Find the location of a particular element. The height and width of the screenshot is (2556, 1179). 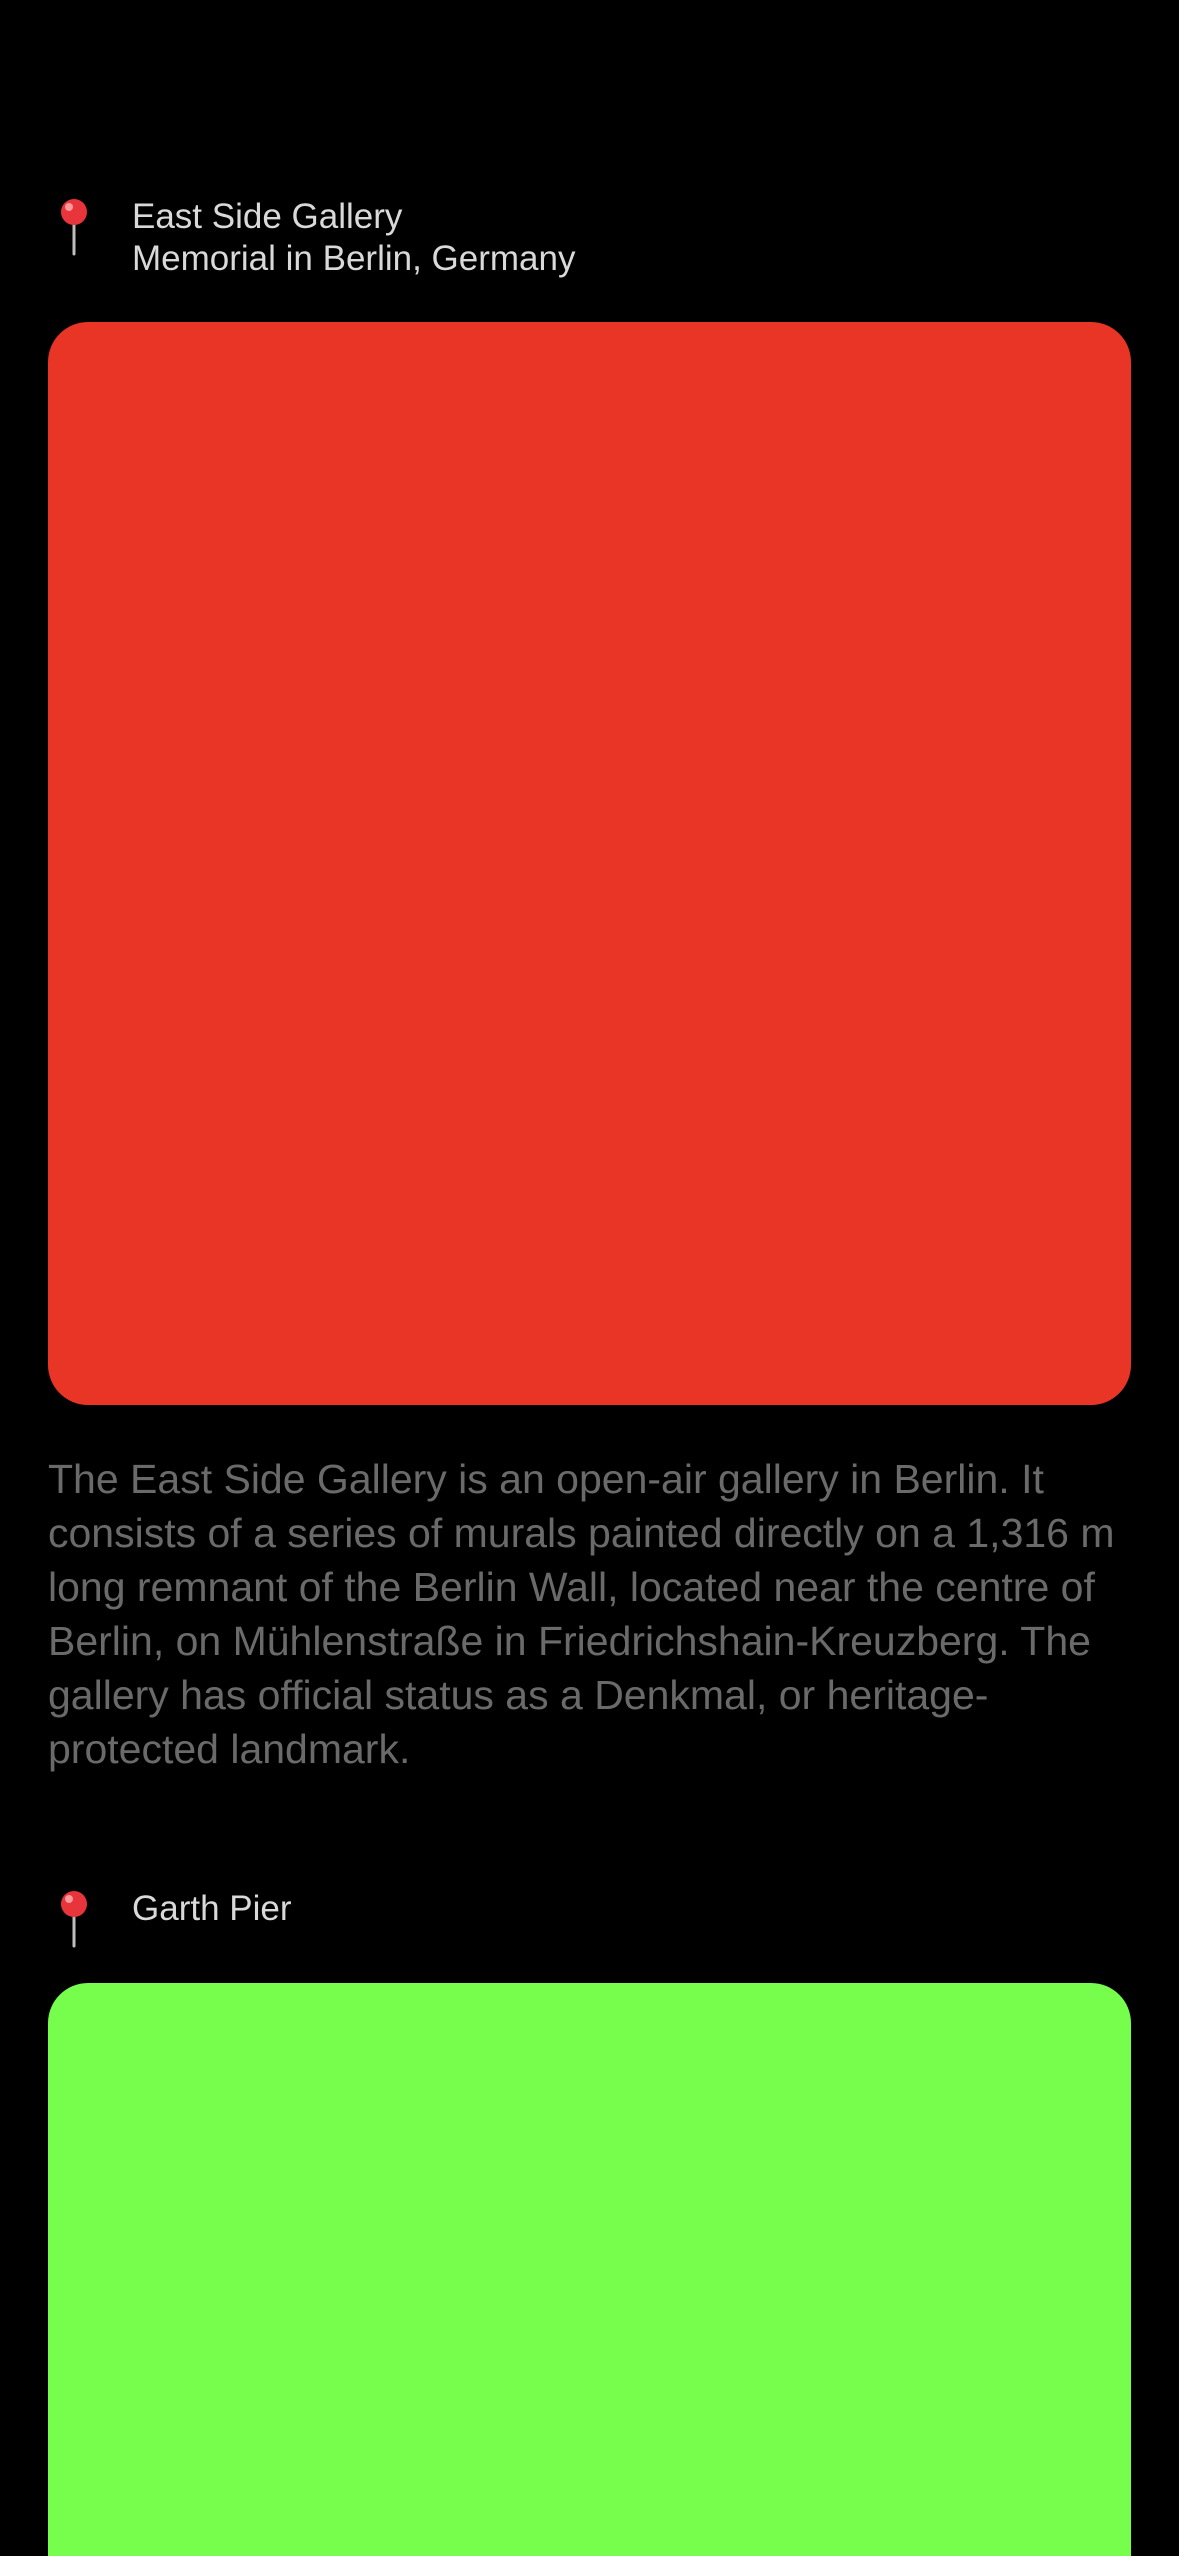

place-subtitle: Memorial in Berlin, Germany is located at coordinates (354, 258).